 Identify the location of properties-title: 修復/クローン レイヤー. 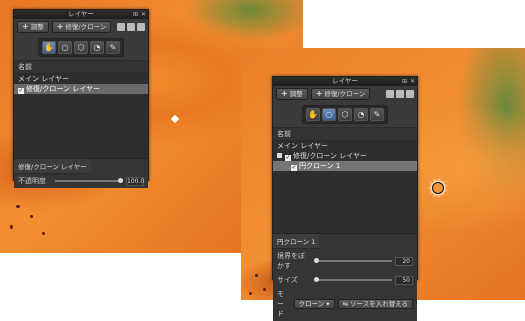
(52, 166).